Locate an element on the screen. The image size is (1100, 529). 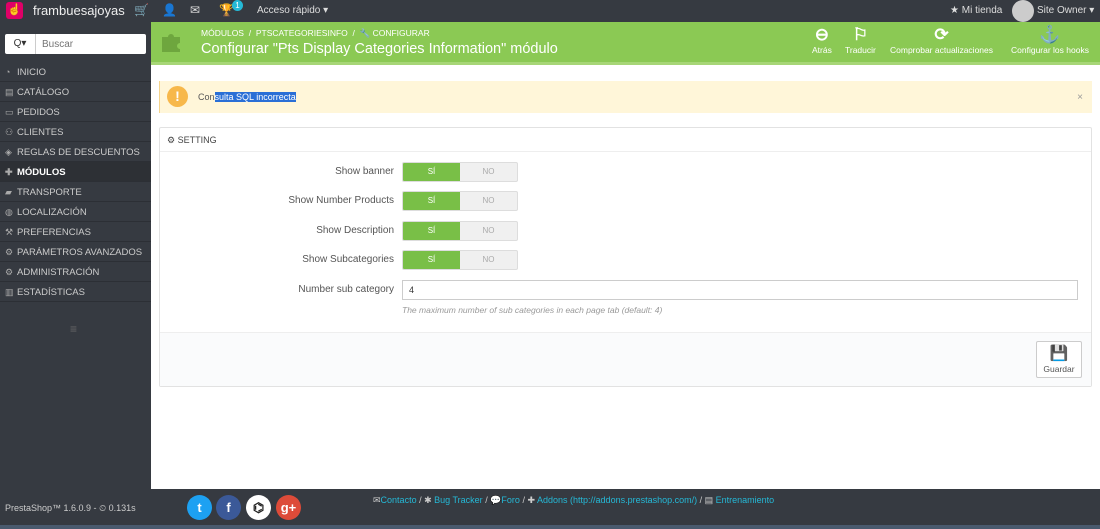
search-box: Q▾ is located at coordinates (75, 44).